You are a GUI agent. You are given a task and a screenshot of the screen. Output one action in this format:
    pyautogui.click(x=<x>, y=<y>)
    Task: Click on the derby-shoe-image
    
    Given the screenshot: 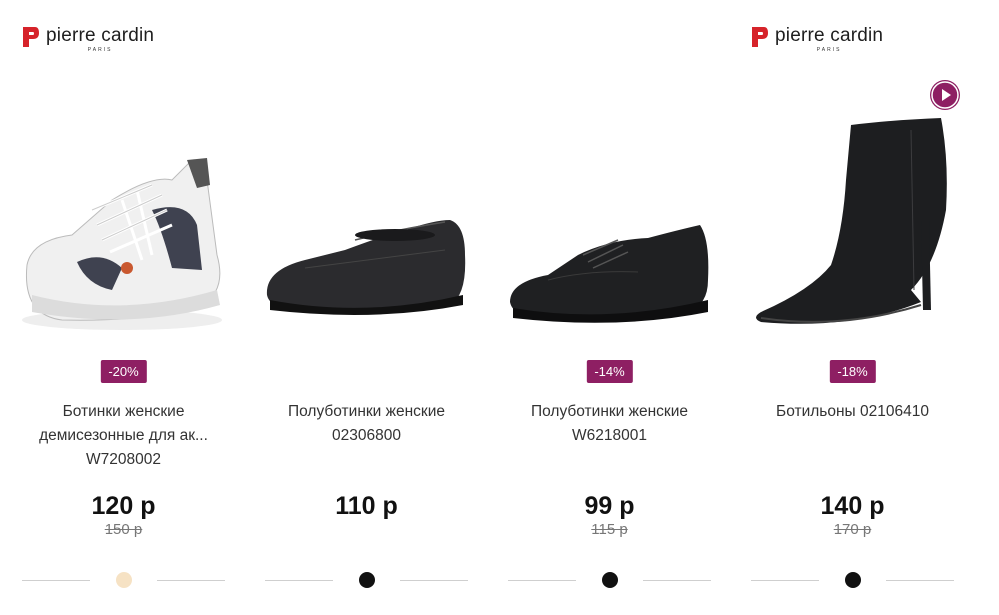 What is the action you would take?
    pyautogui.click(x=609, y=220)
    